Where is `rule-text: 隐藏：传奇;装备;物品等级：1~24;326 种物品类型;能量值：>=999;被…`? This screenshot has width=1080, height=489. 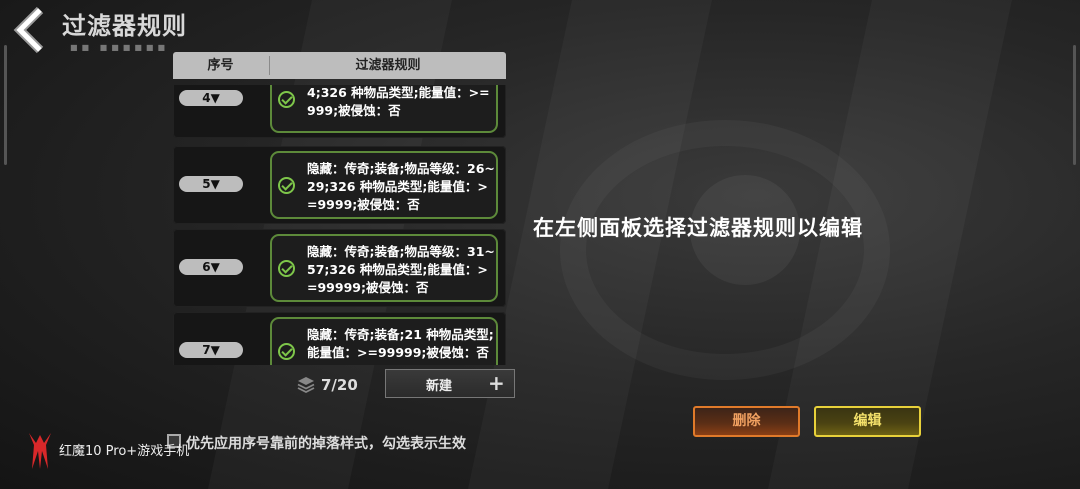
rule-text: 隐藏：传奇;装备;物品等级：1~24;326 种物品类型;能量值：>=999;被… is located at coordinates (398, 101).